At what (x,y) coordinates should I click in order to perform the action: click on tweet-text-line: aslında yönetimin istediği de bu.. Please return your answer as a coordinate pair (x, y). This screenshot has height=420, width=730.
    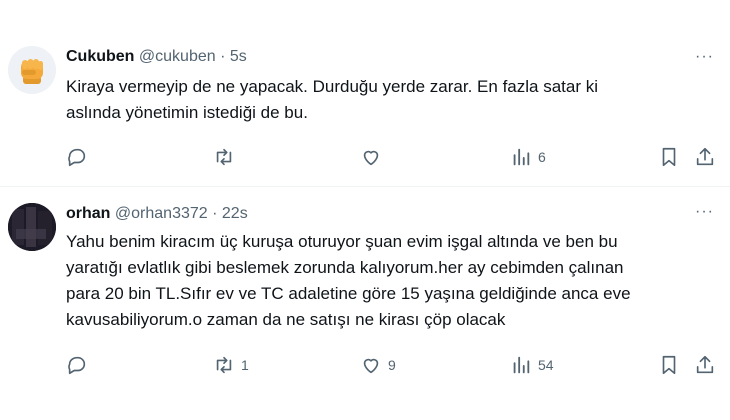
    Looking at the image, I should click on (187, 112).